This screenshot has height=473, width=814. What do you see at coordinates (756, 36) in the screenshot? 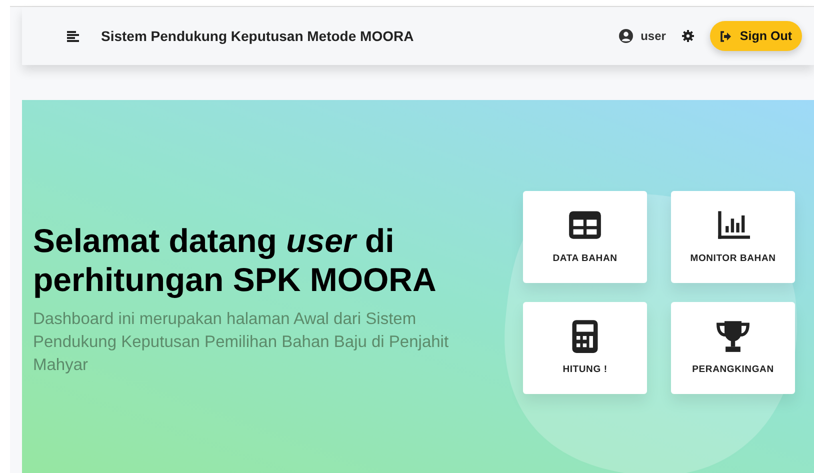
I see `sign-out-button: Sign Out` at bounding box center [756, 36].